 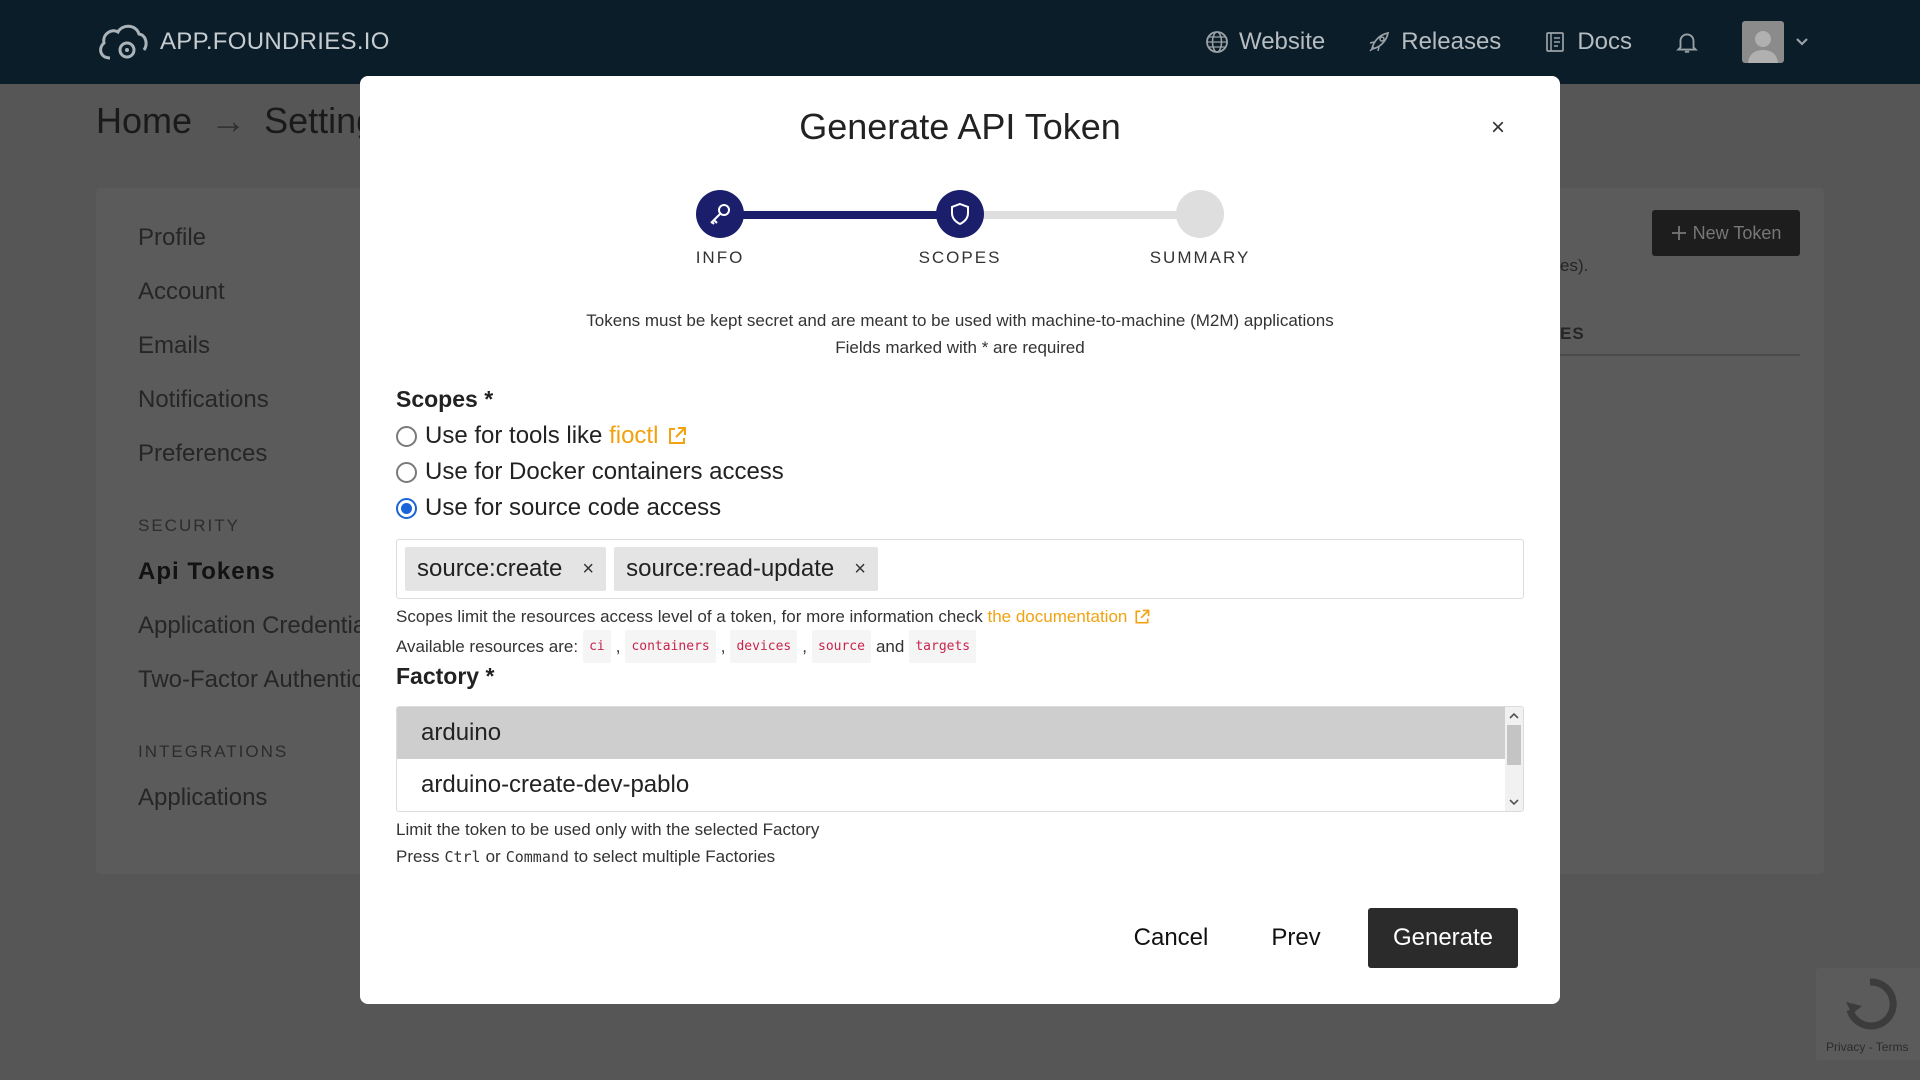 I want to click on stepper: INFO SCOPES SUMMARY, so click(x=960, y=227).